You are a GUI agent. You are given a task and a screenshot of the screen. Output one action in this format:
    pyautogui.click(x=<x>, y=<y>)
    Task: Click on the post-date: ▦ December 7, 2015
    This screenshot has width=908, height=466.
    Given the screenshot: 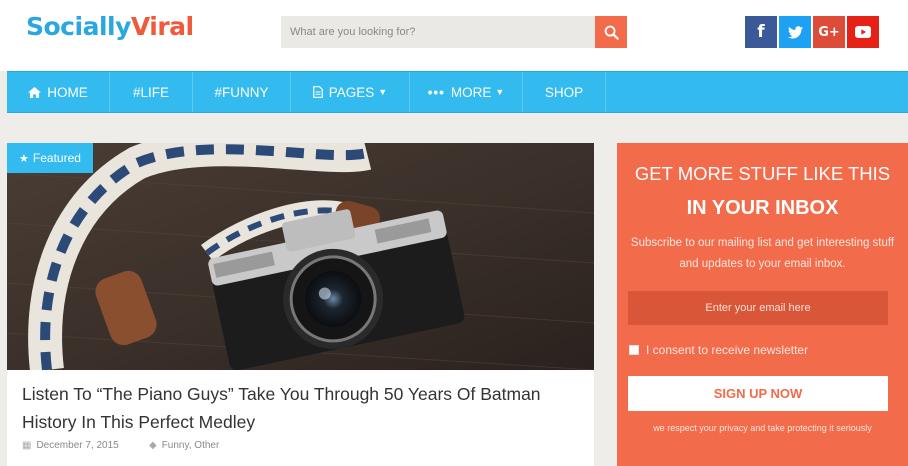 What is the action you would take?
    pyautogui.click(x=70, y=445)
    